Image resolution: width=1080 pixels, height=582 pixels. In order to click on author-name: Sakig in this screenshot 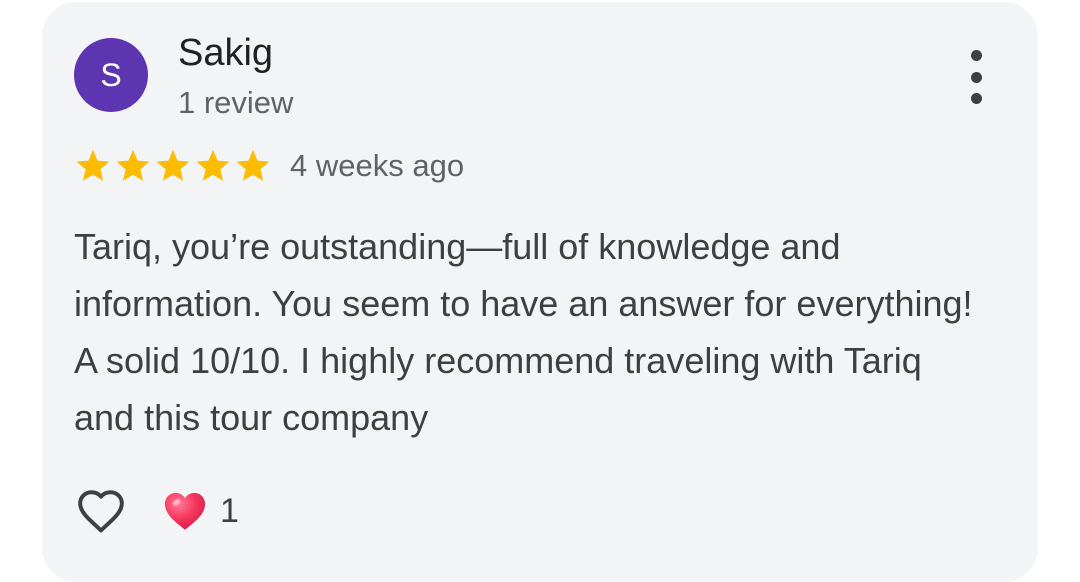, I will do `click(225, 53)`.